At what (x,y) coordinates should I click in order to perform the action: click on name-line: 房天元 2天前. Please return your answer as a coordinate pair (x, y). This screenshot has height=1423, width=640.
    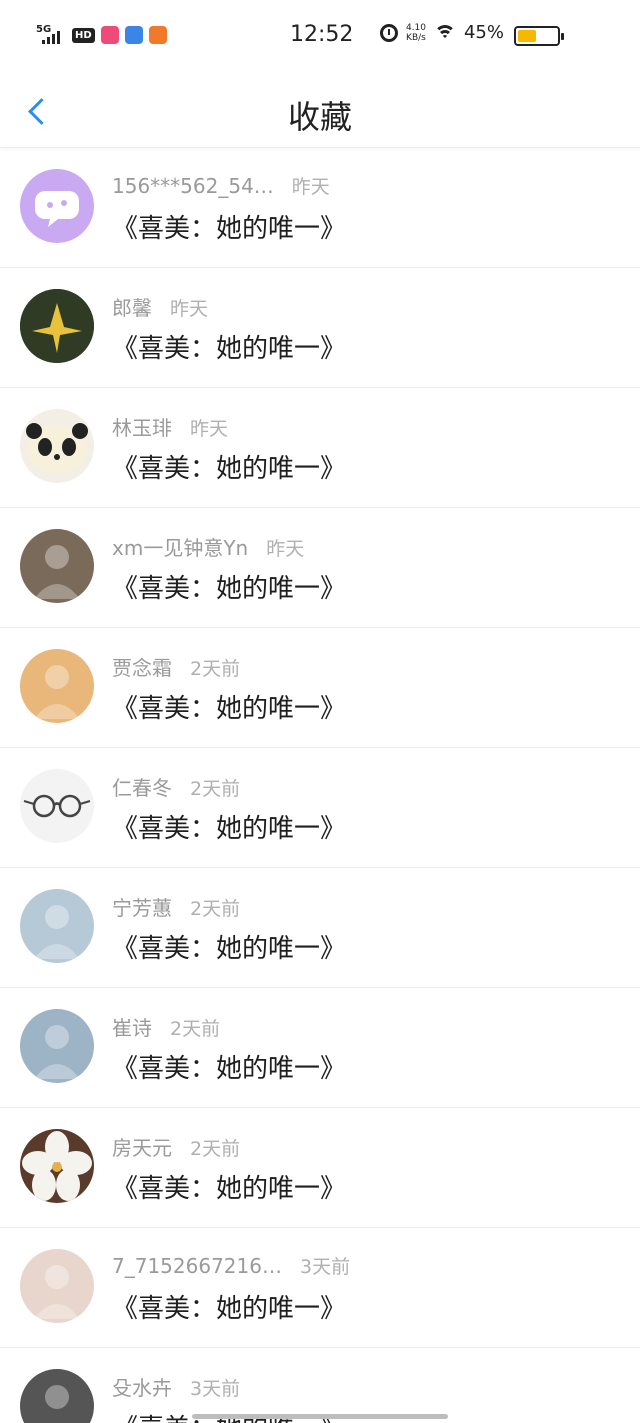
    Looking at the image, I should click on (176, 1146).